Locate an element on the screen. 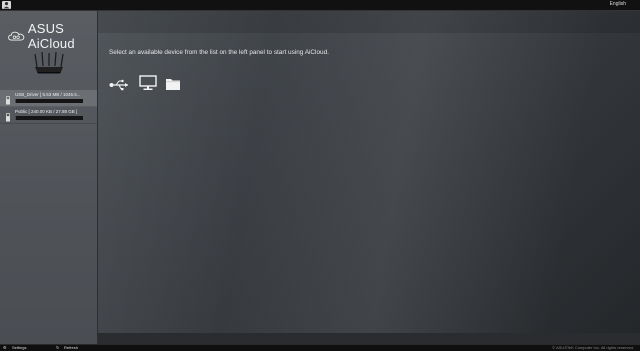 Image resolution: width=640 pixels, height=351 pixels. device-type-icons is located at coordinates (149, 85).